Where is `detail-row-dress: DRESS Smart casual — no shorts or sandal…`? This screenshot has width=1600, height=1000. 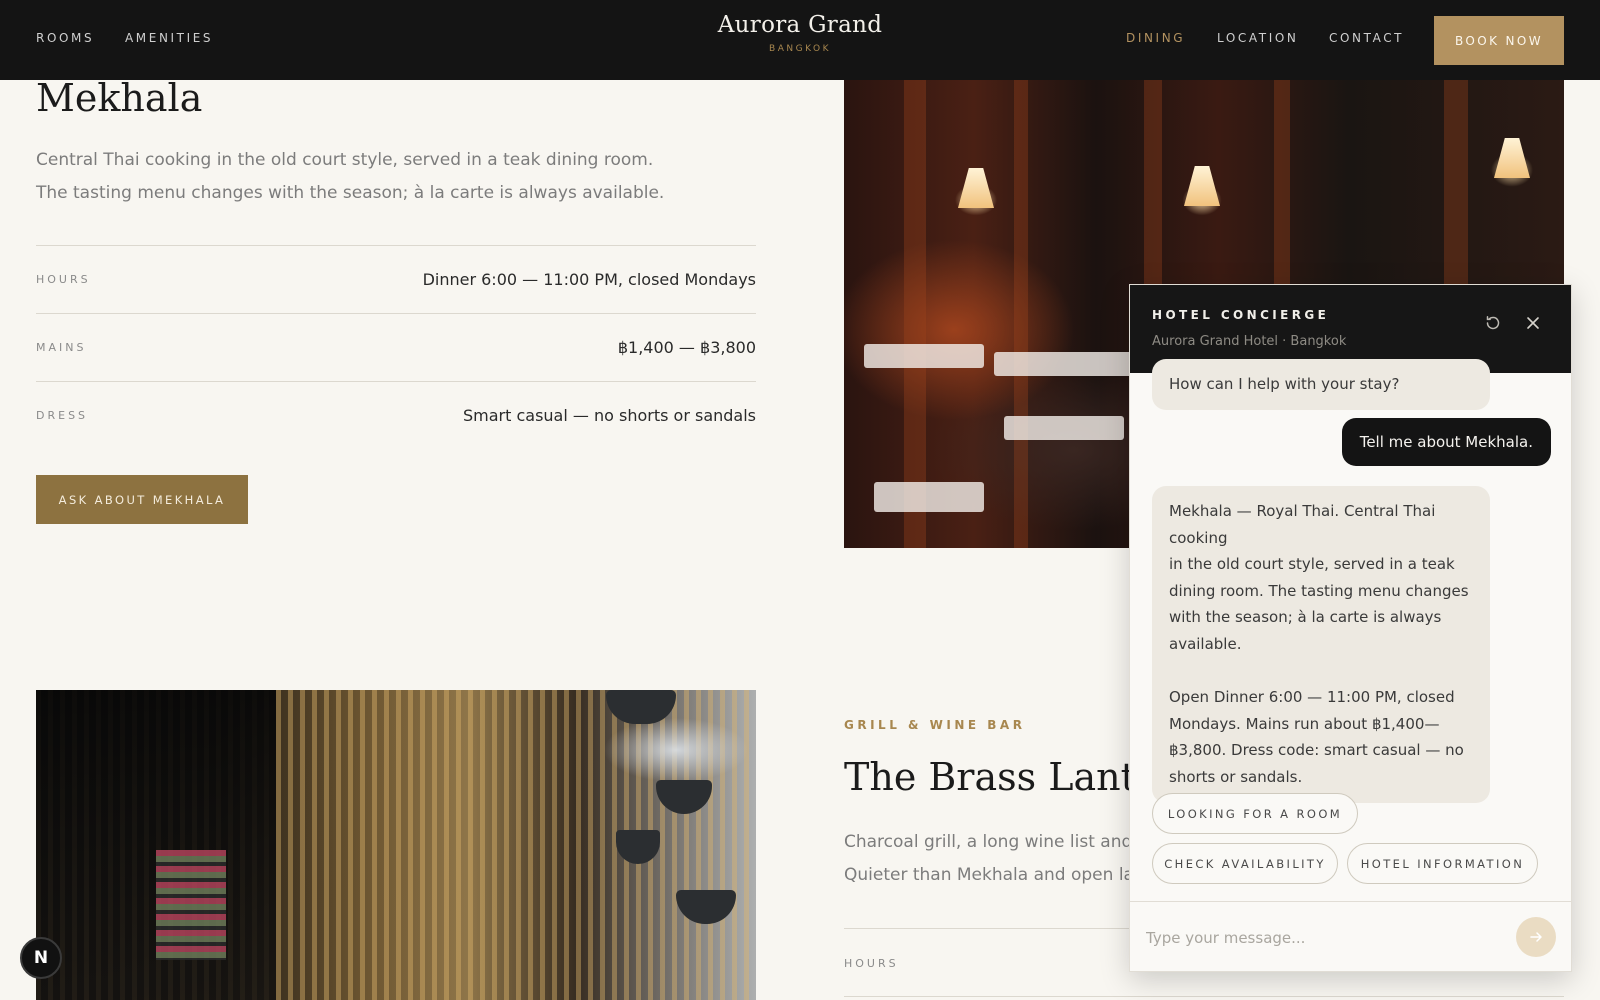 detail-row-dress: DRESS Smart casual — no shorts or sandal… is located at coordinates (396, 415).